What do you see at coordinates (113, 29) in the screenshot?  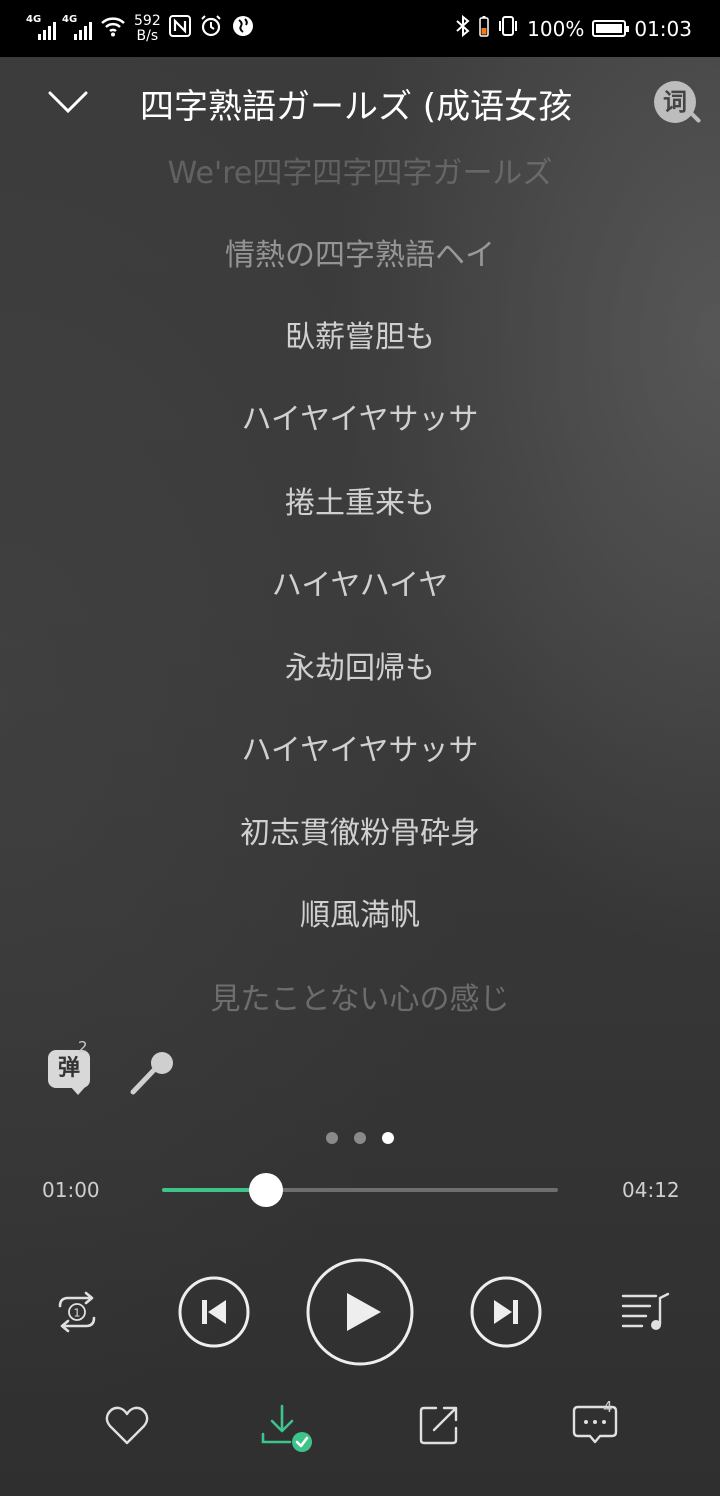 I see `wifi-icon` at bounding box center [113, 29].